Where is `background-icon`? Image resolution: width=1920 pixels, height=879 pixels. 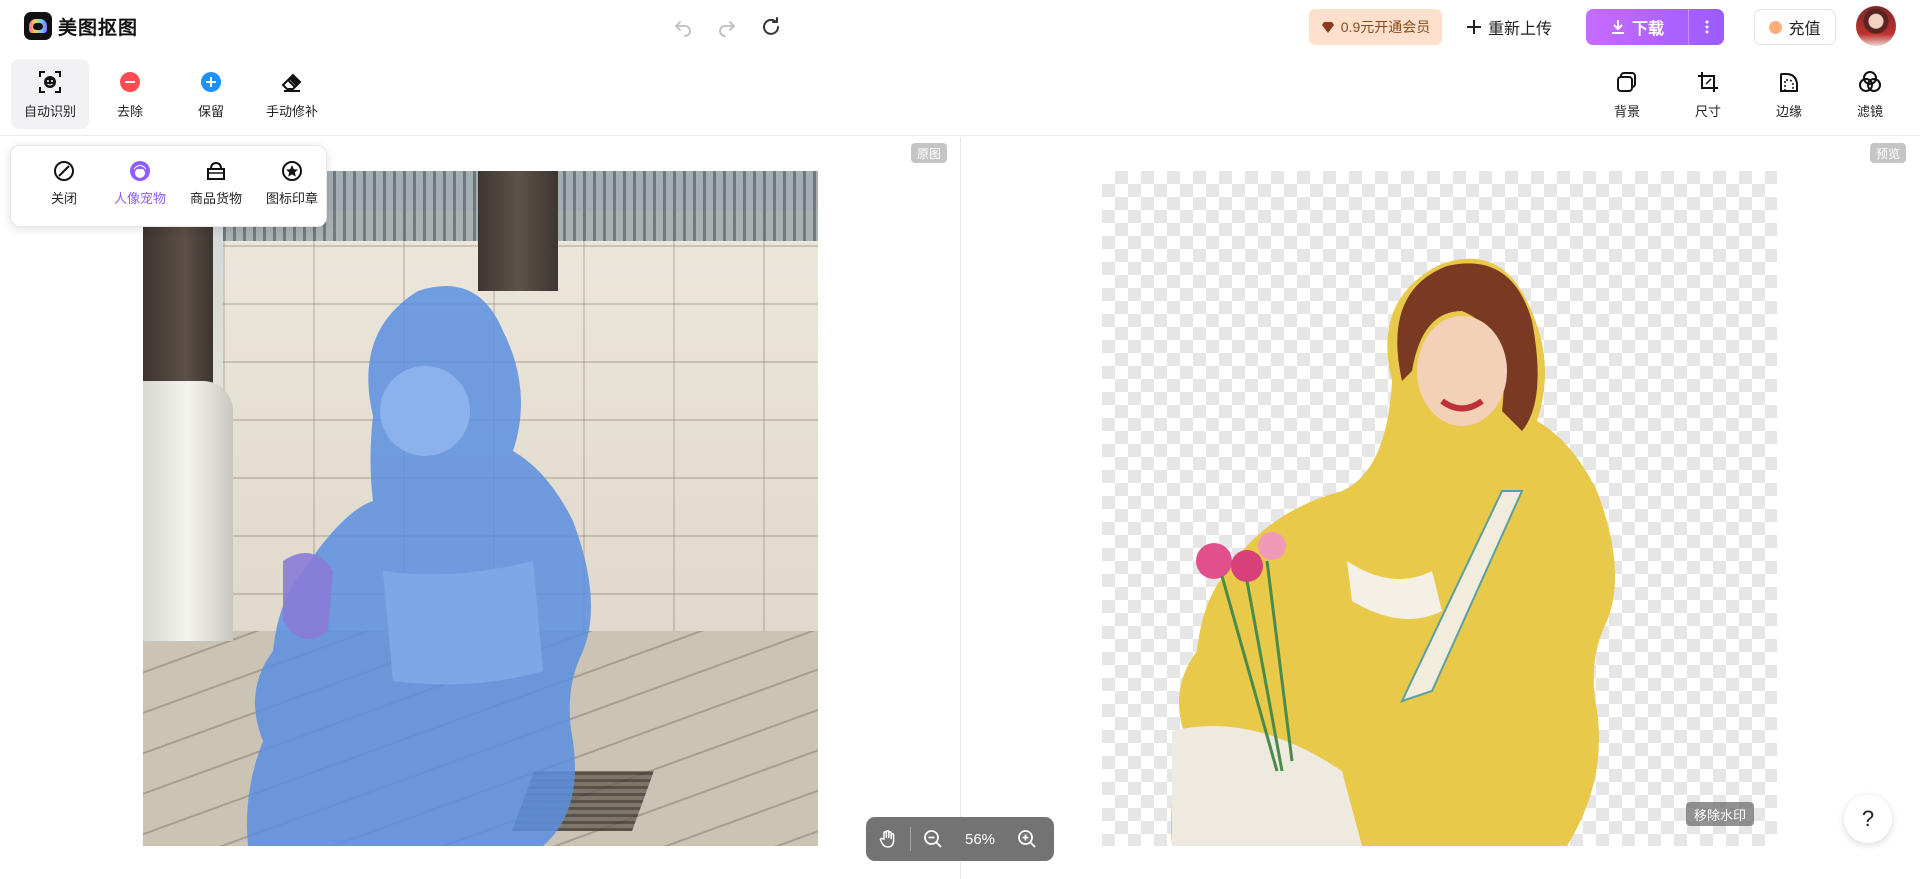
background-icon is located at coordinates (1627, 82).